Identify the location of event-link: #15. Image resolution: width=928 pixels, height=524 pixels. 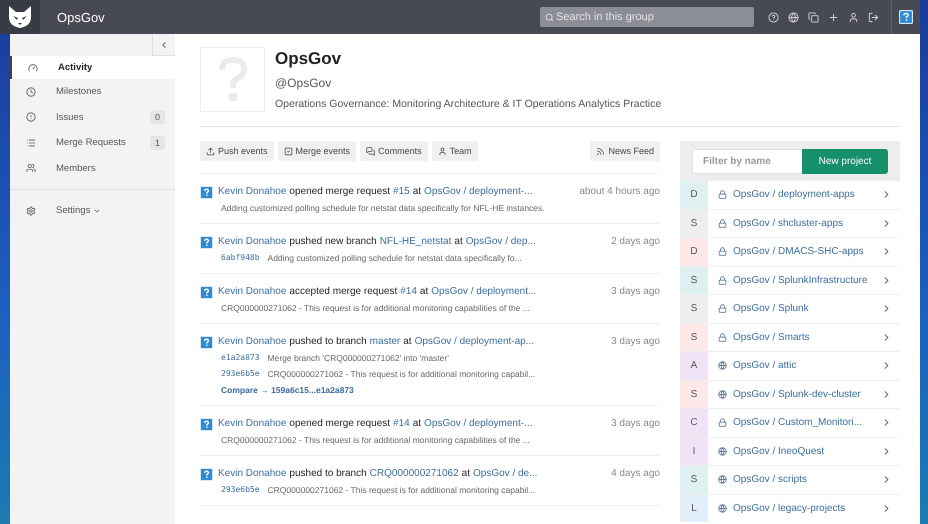
(401, 191).